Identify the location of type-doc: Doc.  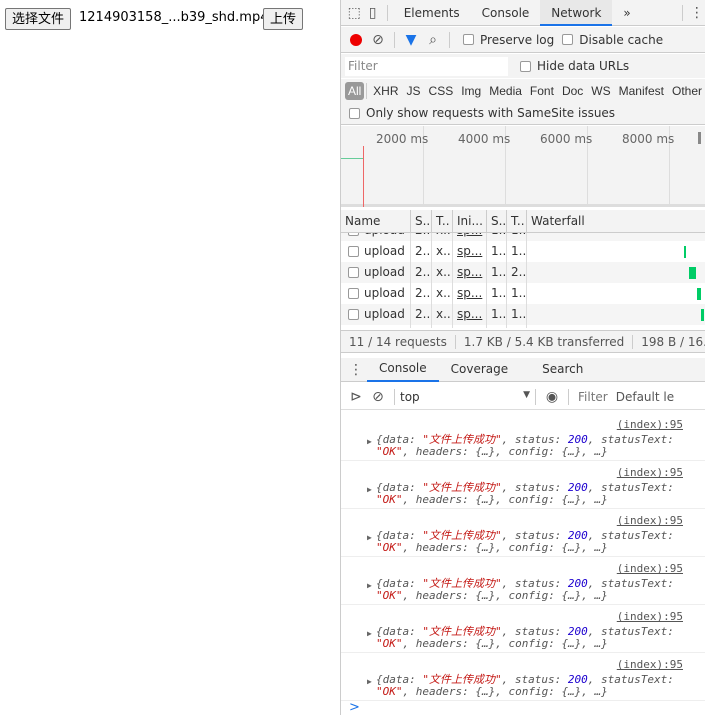
(572, 91).